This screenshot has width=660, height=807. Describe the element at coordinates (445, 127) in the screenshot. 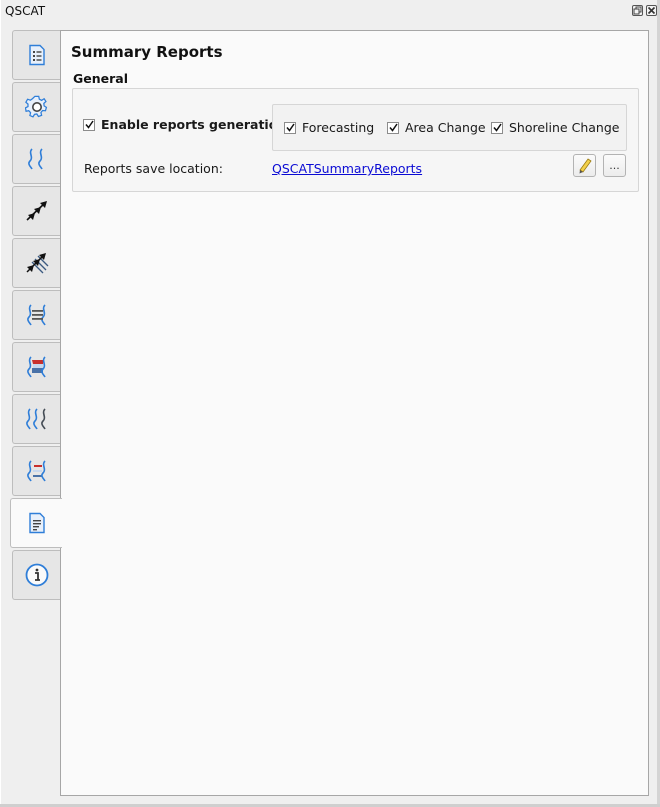

I see `area-change-label: Area Change` at that location.